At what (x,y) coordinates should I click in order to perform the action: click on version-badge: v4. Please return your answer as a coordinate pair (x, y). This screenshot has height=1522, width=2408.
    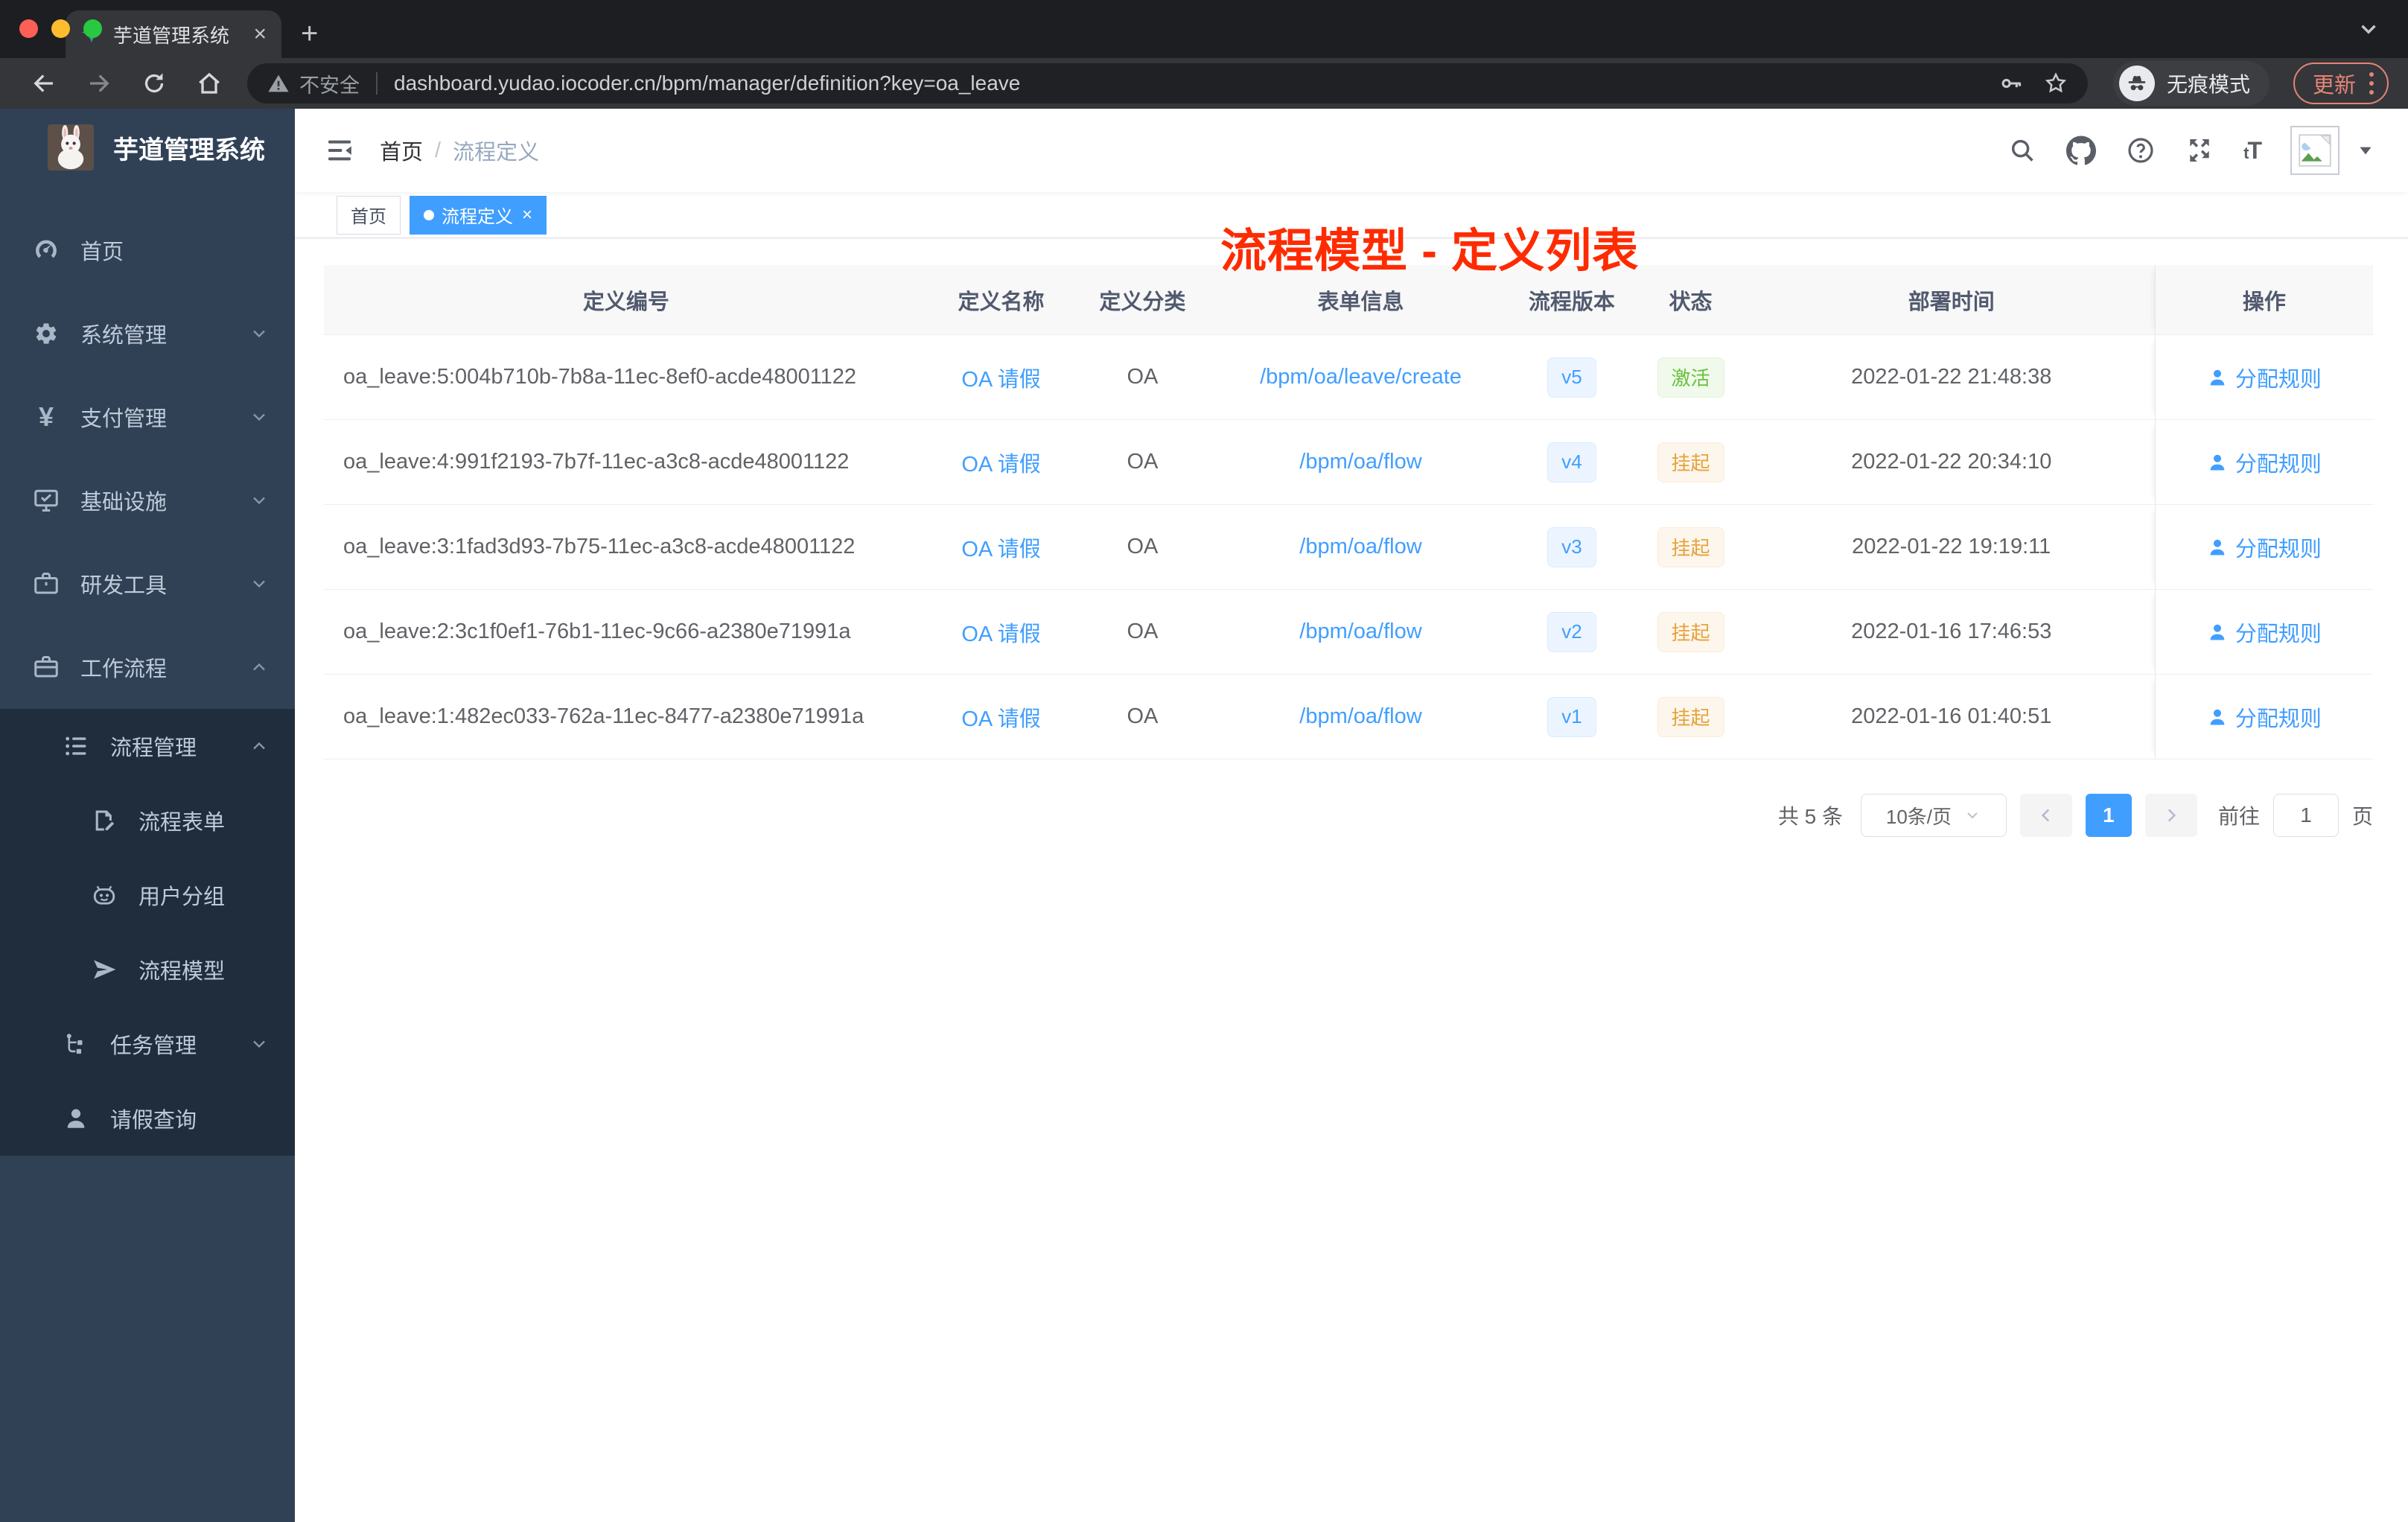
    Looking at the image, I should click on (1571, 462).